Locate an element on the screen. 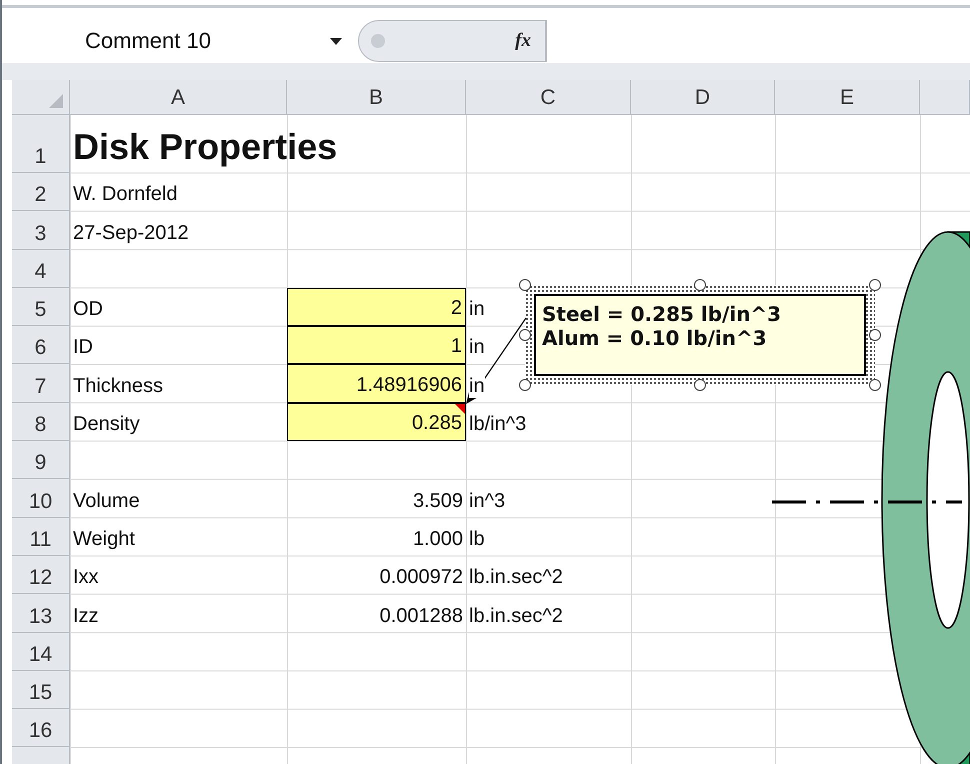 The height and width of the screenshot is (764, 970). comment-text: Alum = 0.10 lb/in^3 is located at coordinates (655, 338).